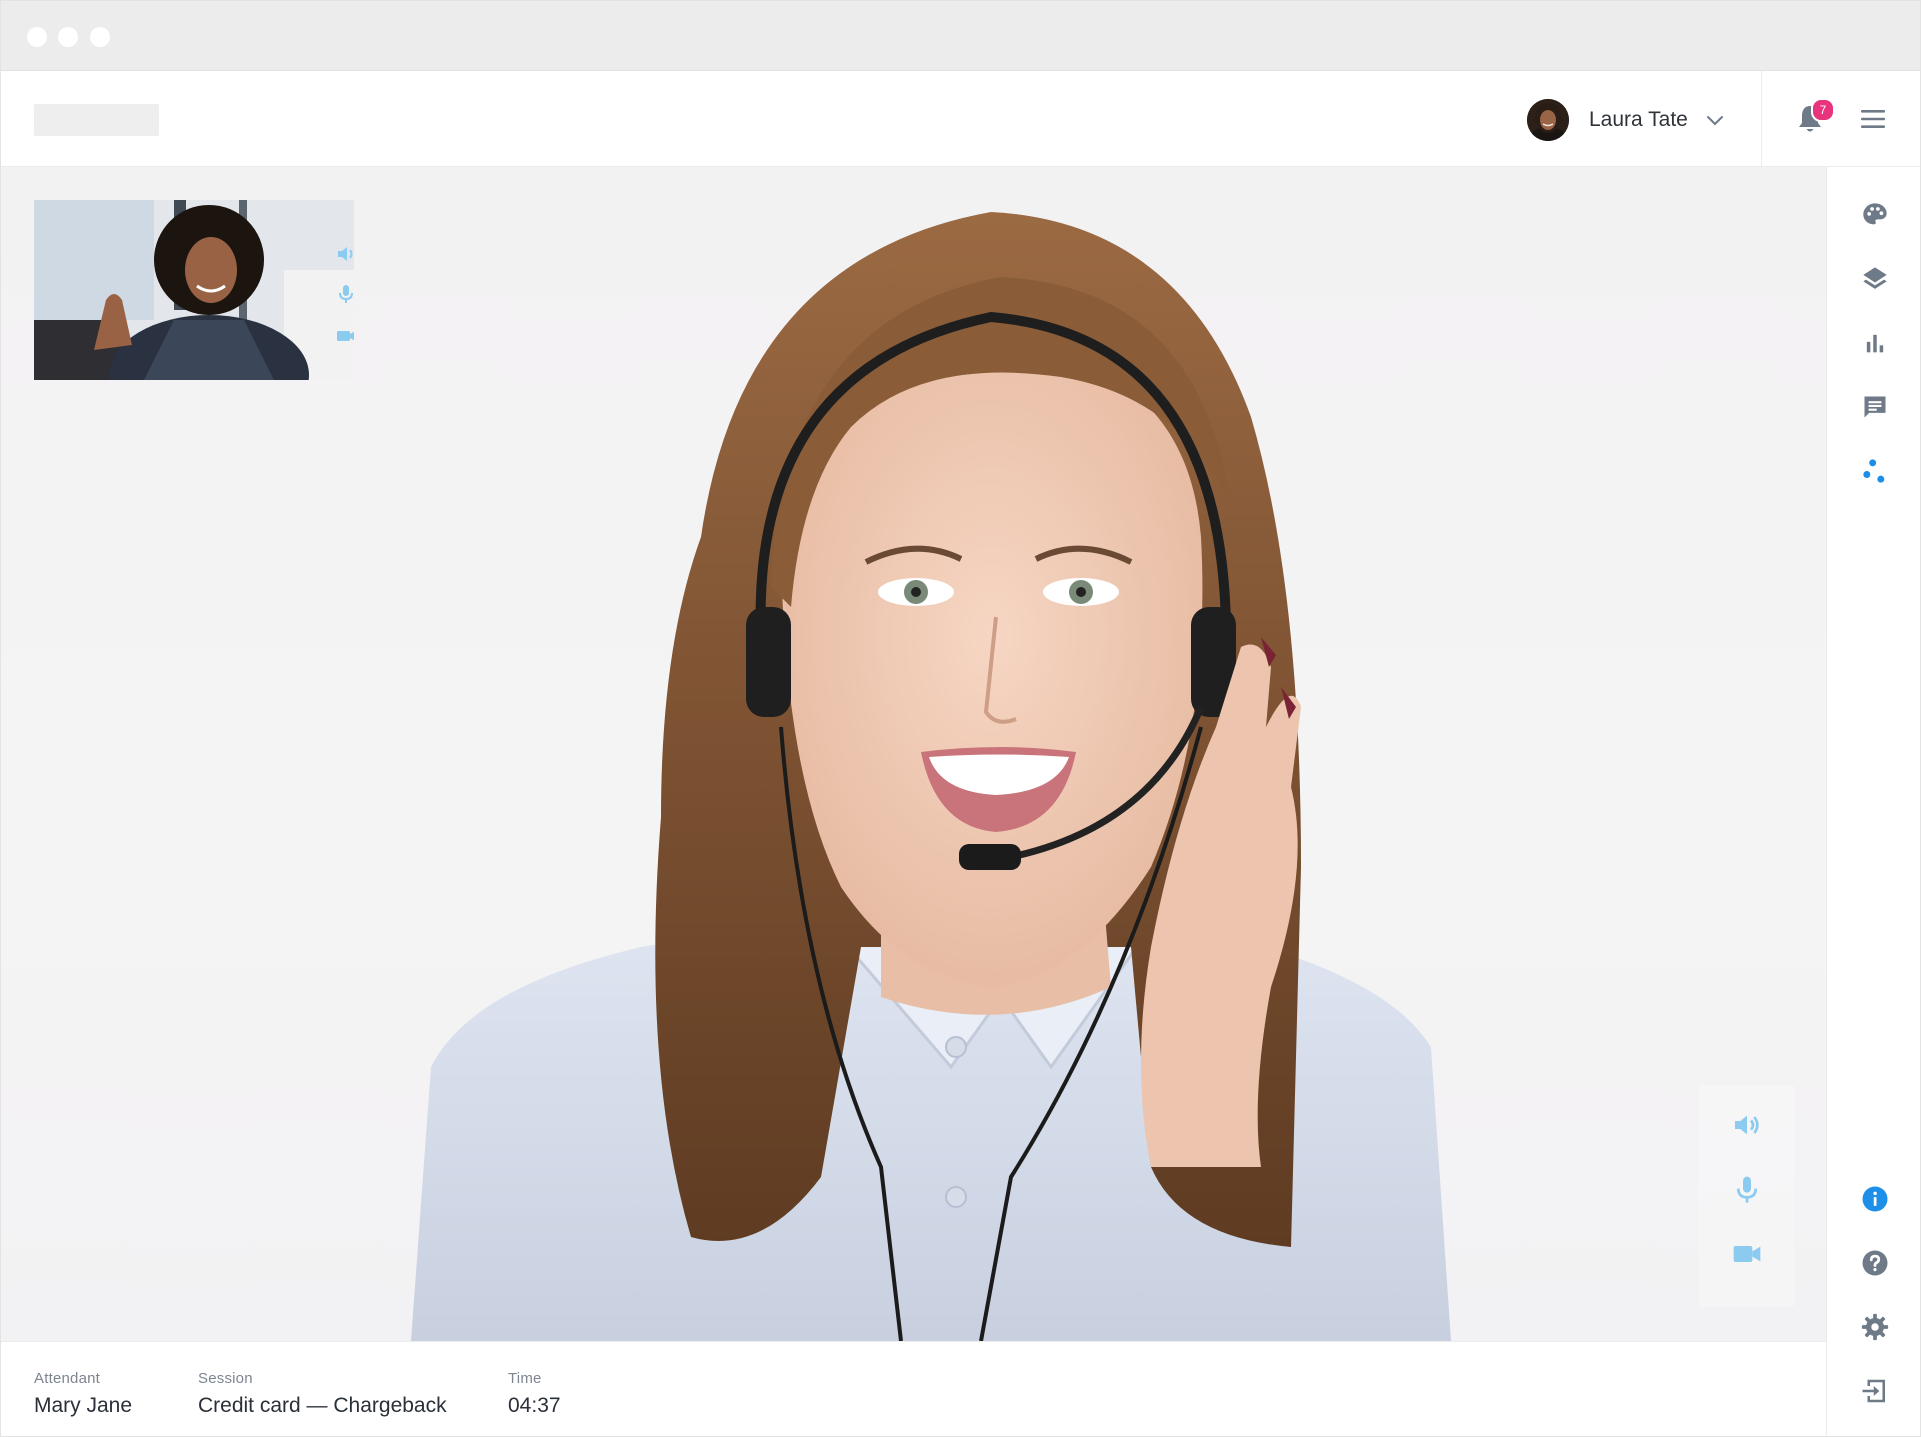 This screenshot has height=1437, width=1921. I want to click on help-icon, so click(1875, 1263).